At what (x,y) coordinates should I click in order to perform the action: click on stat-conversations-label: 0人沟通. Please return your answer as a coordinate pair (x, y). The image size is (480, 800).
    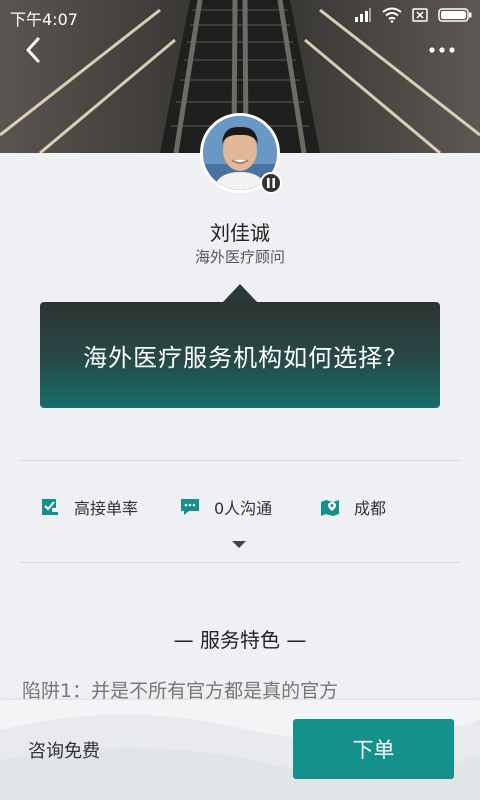
    Looking at the image, I should click on (243, 508).